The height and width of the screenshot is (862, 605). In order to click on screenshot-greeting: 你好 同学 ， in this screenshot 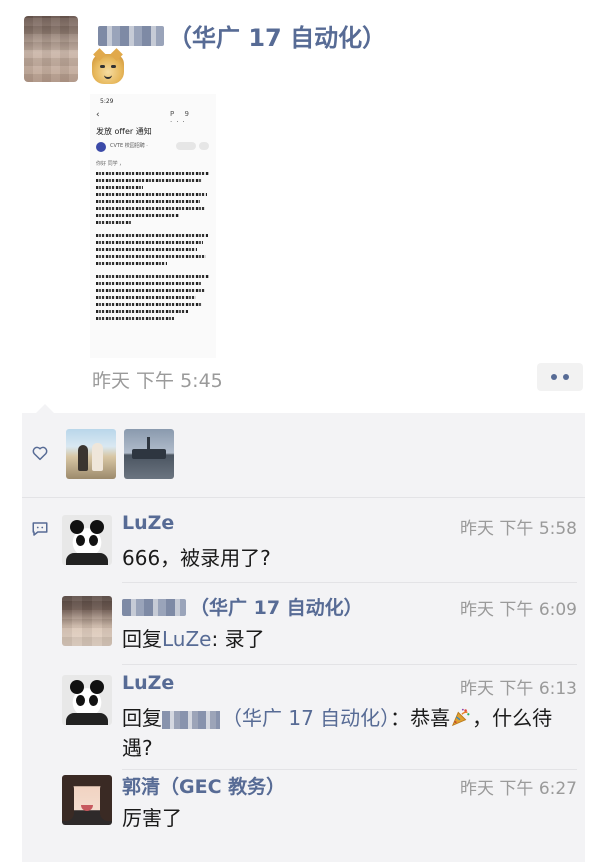, I will do `click(110, 164)`.